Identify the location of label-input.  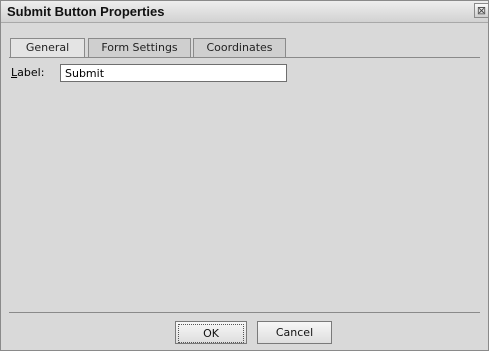
(173, 73).